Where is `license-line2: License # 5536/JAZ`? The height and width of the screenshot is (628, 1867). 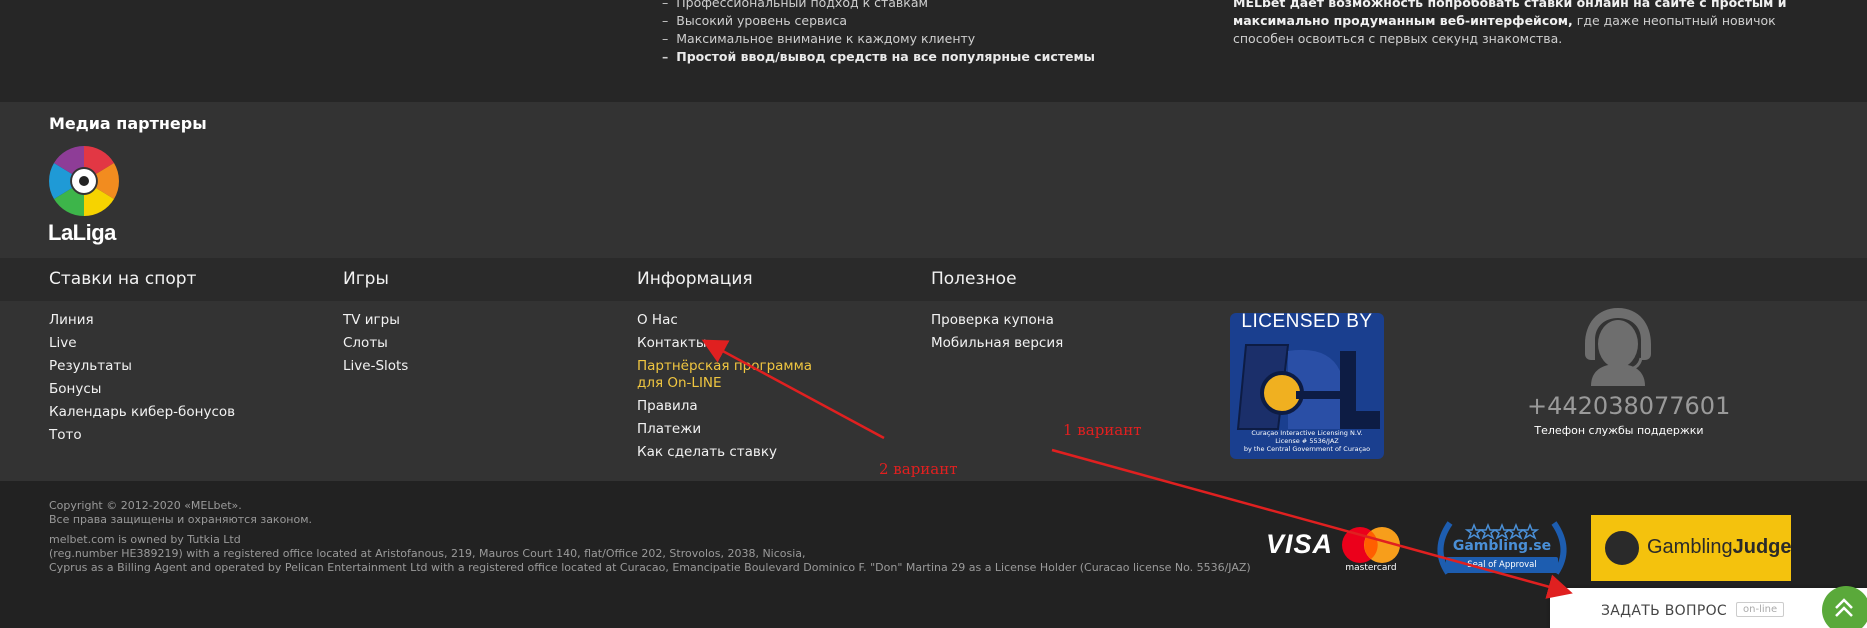
license-line2: License # 5536/JAZ is located at coordinates (1307, 441).